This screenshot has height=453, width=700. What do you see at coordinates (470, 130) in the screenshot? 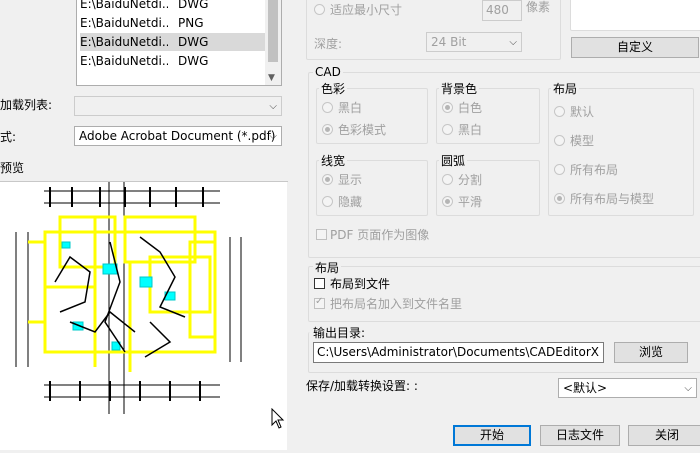
I see `background-bw-label: 黑白` at bounding box center [470, 130].